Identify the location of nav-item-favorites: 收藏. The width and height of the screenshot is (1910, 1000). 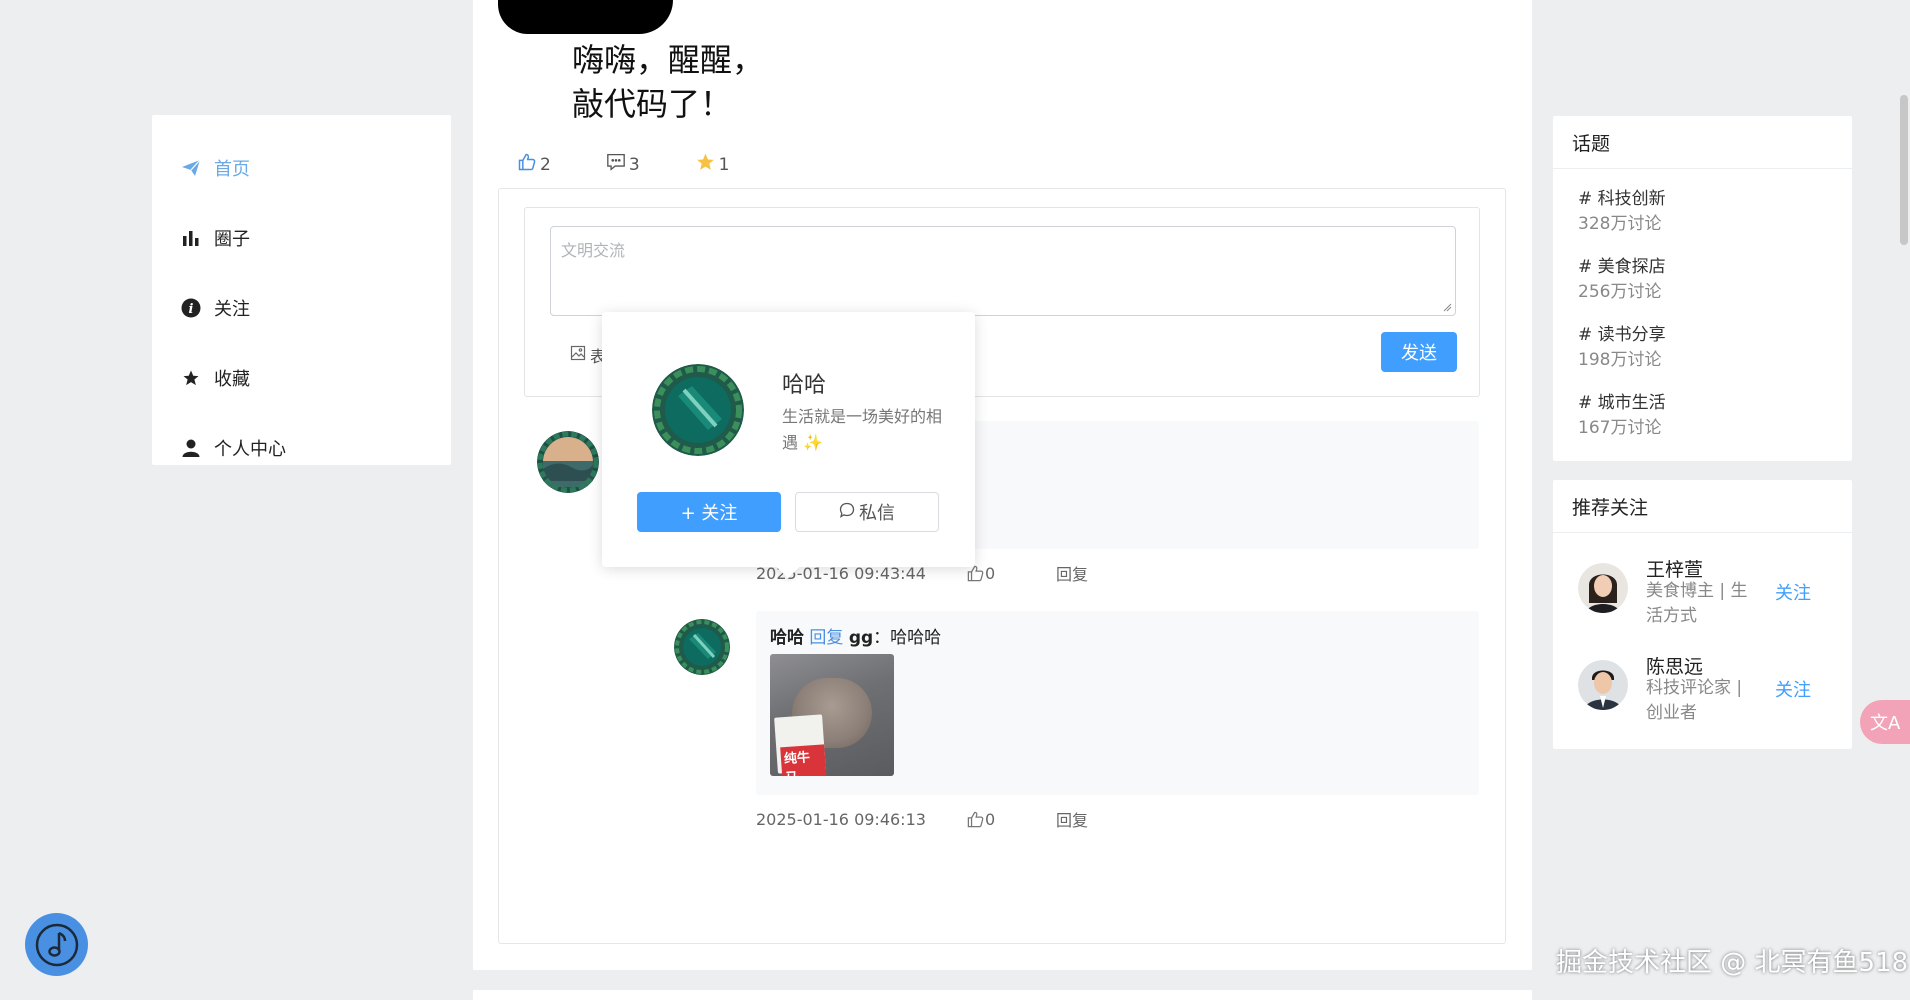
(301, 378).